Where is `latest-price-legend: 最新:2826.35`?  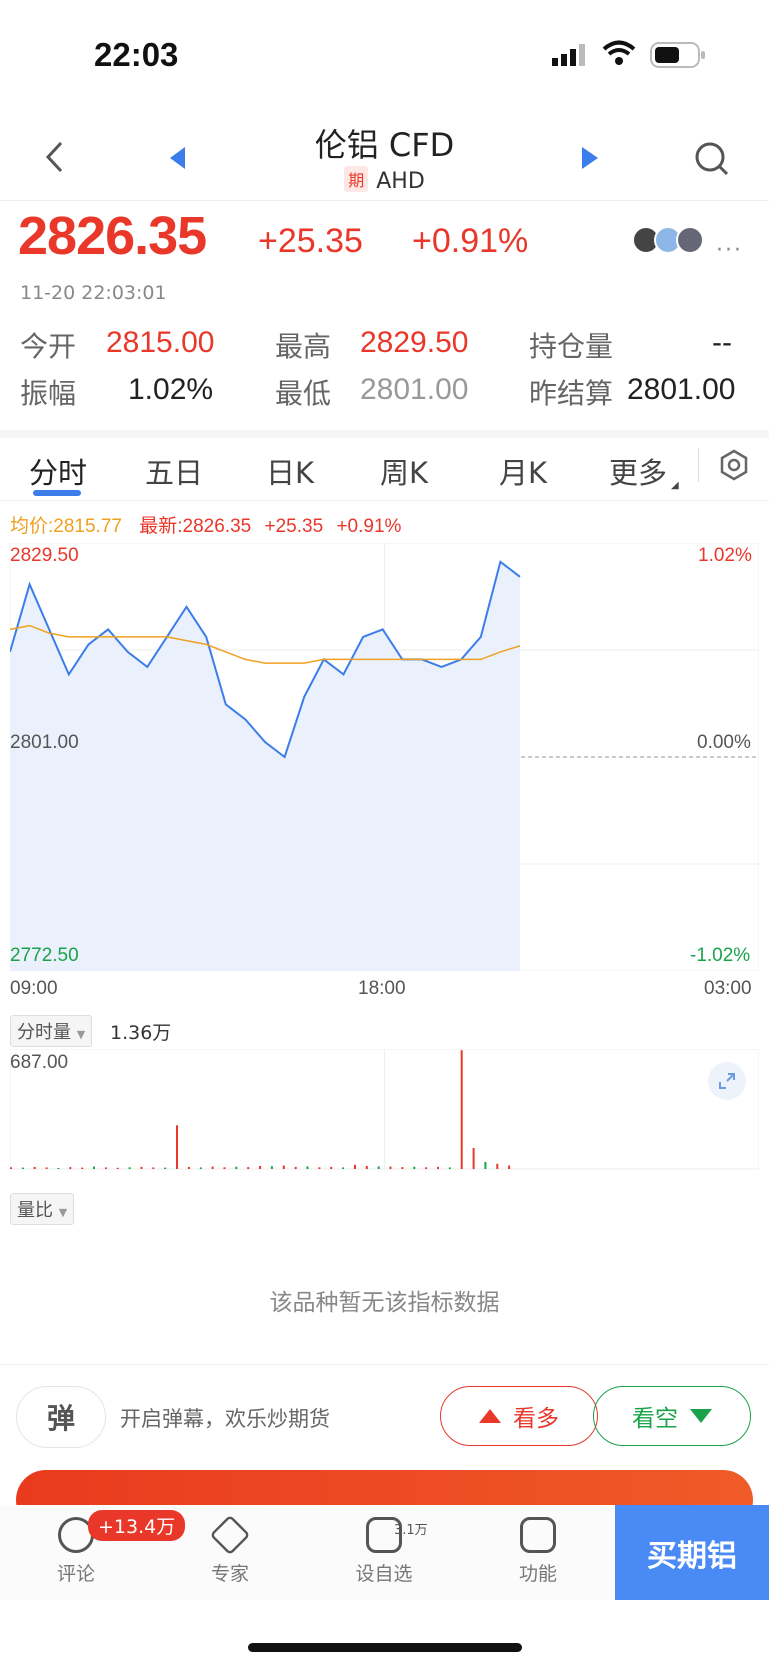
latest-price-legend: 最新:2826.35 is located at coordinates (195, 526).